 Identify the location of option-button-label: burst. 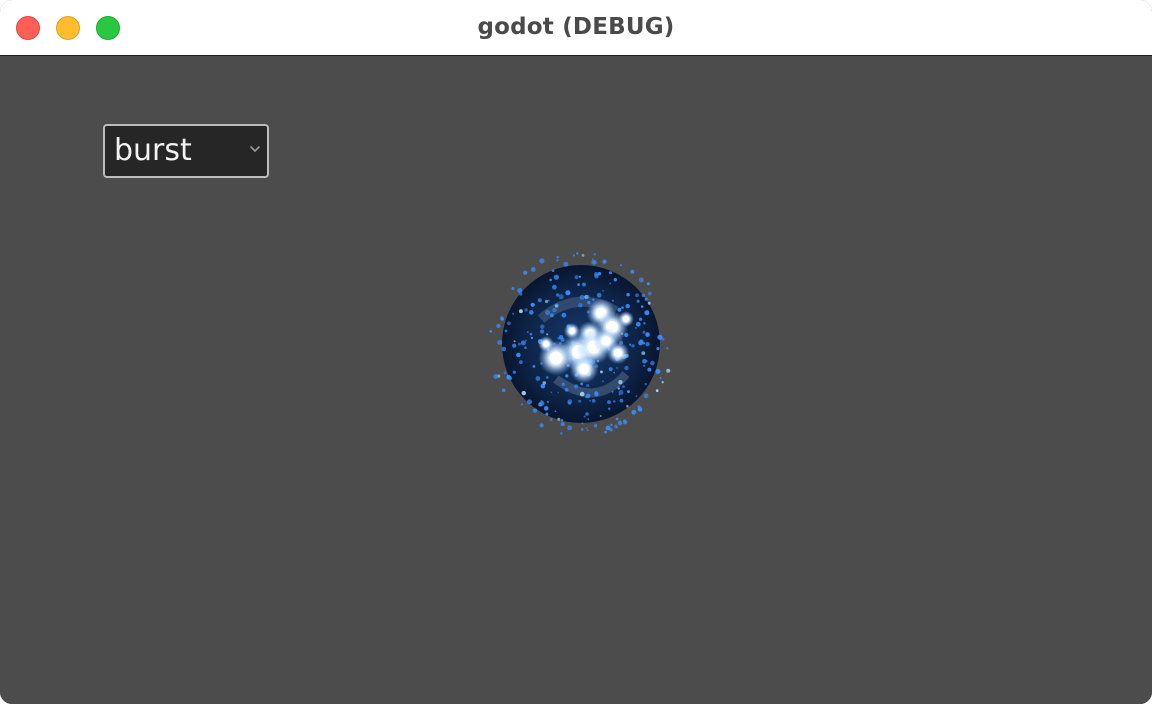
(153, 150).